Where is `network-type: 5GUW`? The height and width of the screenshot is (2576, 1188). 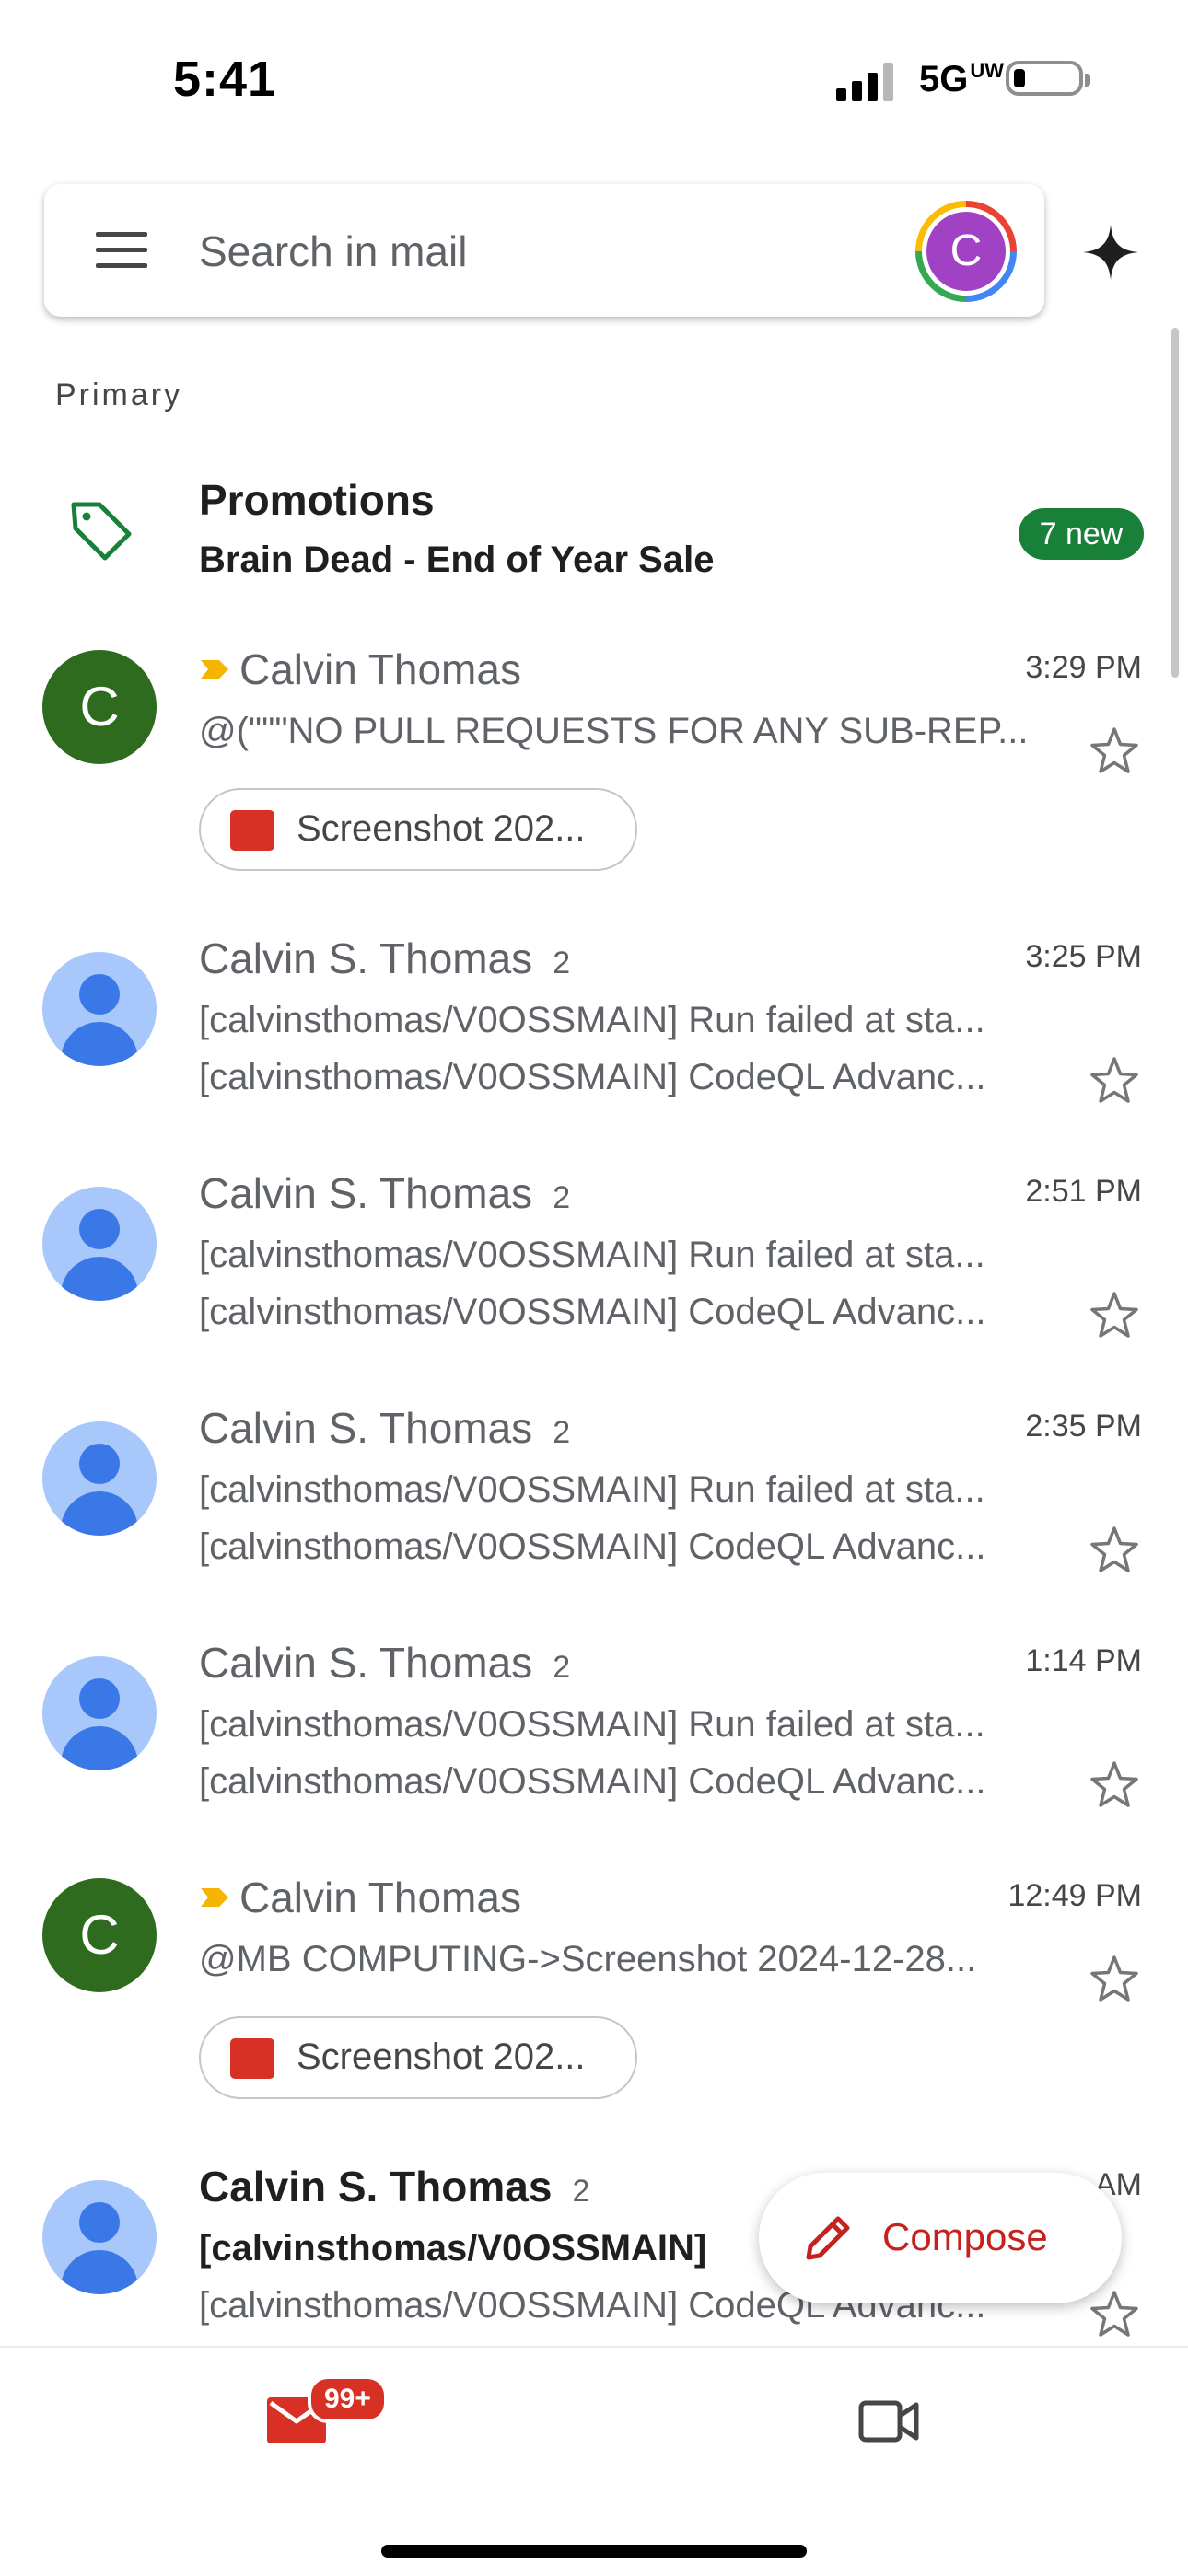
network-type: 5GUW is located at coordinates (961, 79).